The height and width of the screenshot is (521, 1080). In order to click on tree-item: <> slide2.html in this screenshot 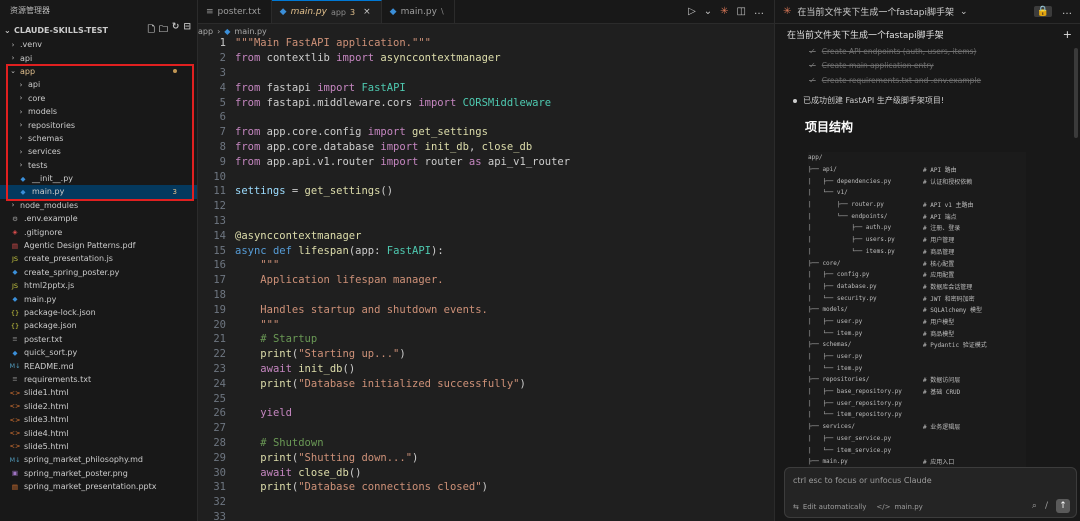, I will do `click(98, 406)`.